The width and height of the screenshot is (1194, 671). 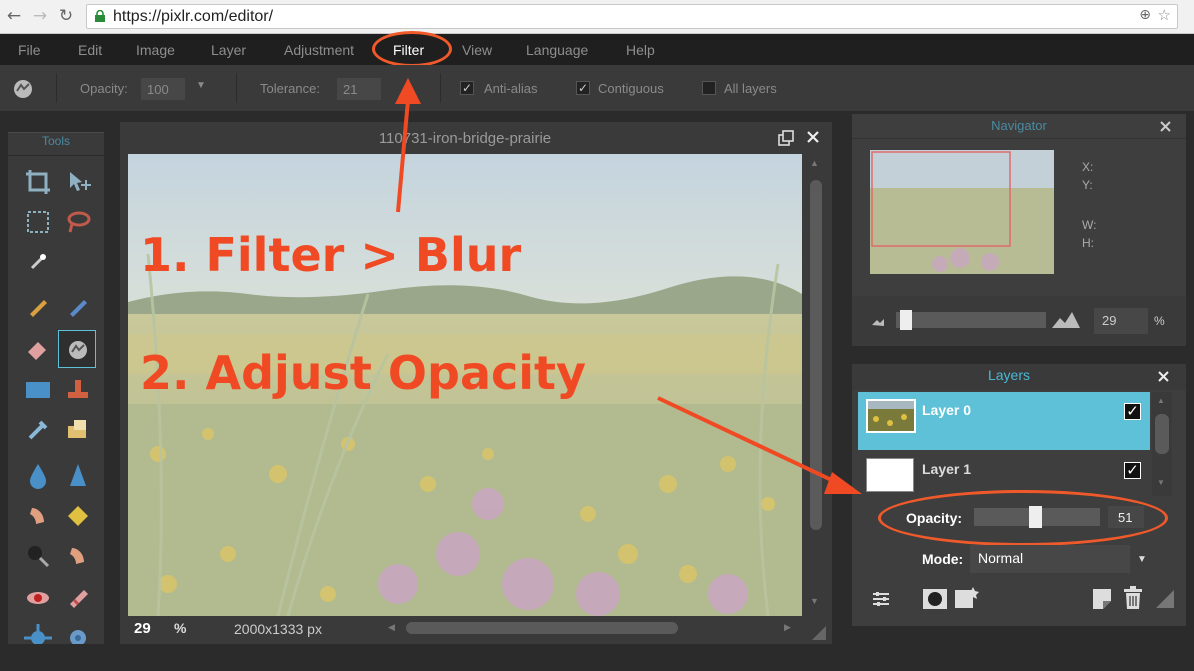 What do you see at coordinates (90, 50) in the screenshot?
I see `menu-edit: Edit` at bounding box center [90, 50].